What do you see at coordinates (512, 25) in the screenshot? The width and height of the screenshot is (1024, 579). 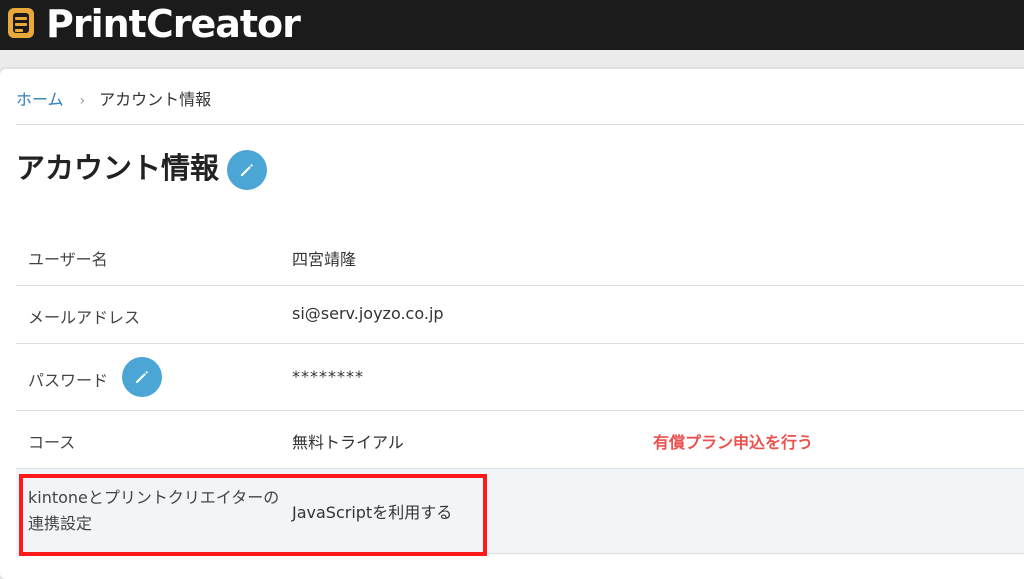 I see `top-bar: PrintCreator` at bounding box center [512, 25].